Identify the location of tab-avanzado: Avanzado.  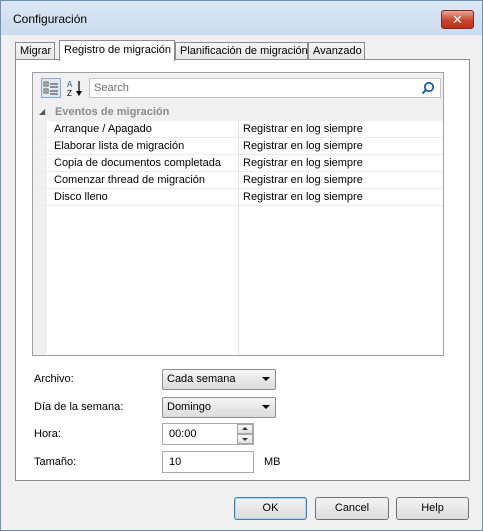
(336, 51).